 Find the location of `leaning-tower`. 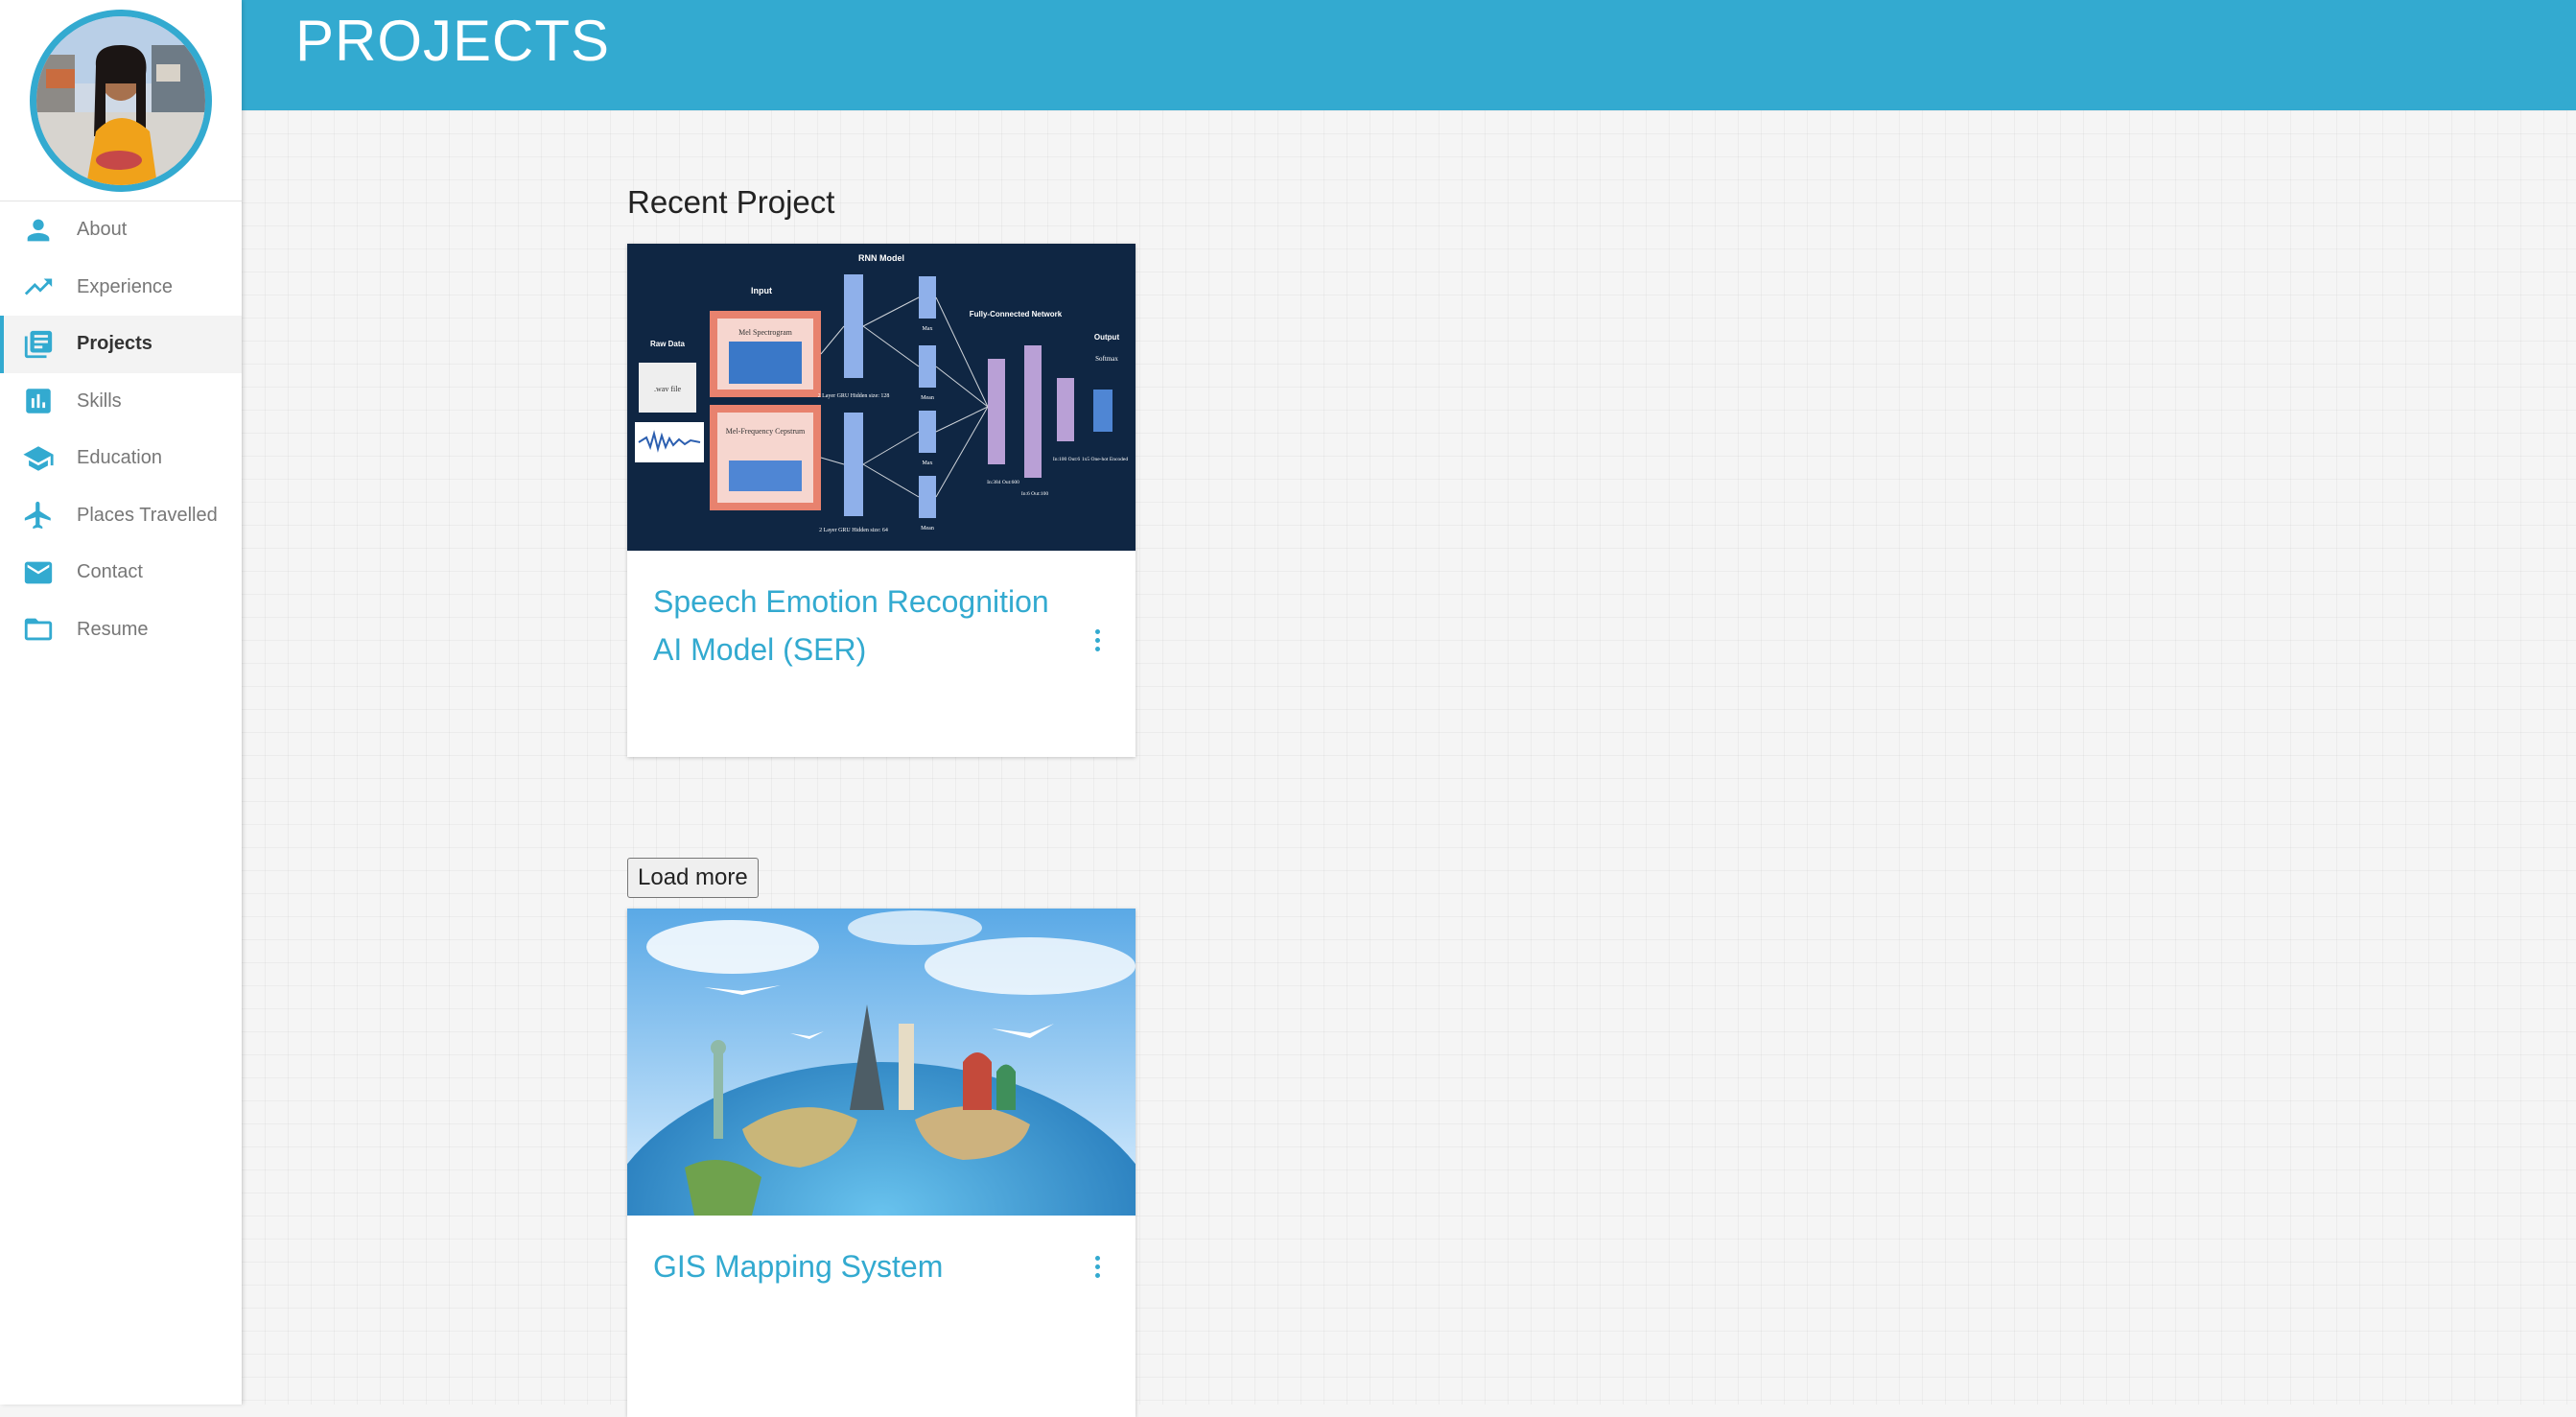

leaning-tower is located at coordinates (906, 1067).